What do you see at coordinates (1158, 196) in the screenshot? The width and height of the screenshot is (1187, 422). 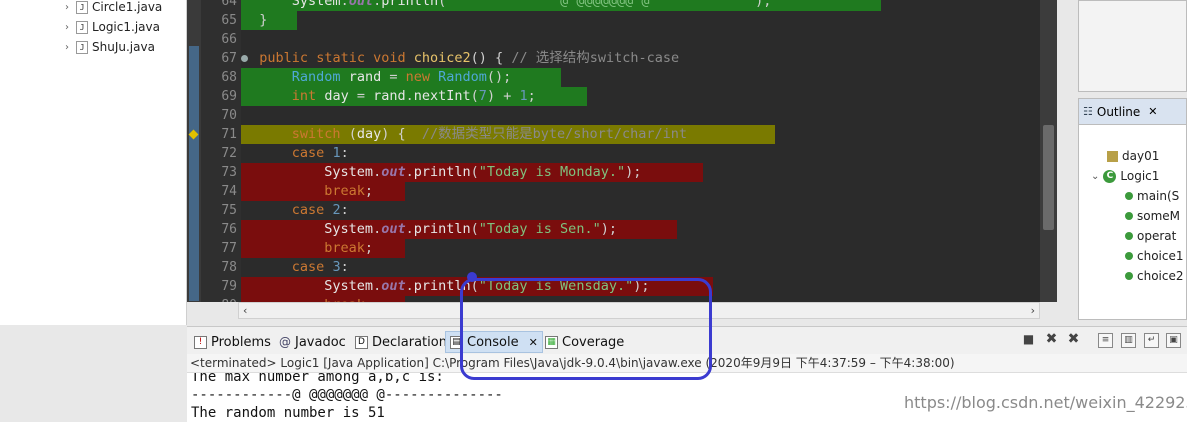 I see `outline-item-label: main(S` at bounding box center [1158, 196].